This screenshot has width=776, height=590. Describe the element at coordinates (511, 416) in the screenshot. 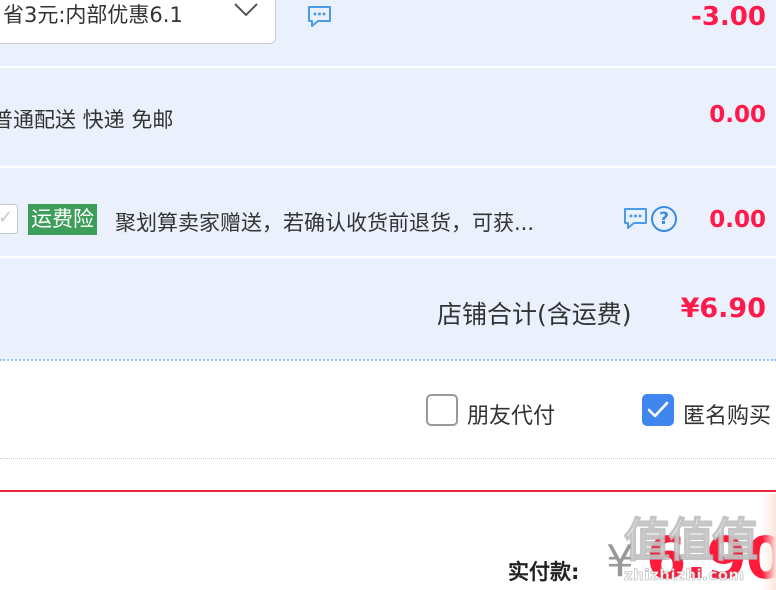

I see `friend-pay-label: 朋友代付` at that location.